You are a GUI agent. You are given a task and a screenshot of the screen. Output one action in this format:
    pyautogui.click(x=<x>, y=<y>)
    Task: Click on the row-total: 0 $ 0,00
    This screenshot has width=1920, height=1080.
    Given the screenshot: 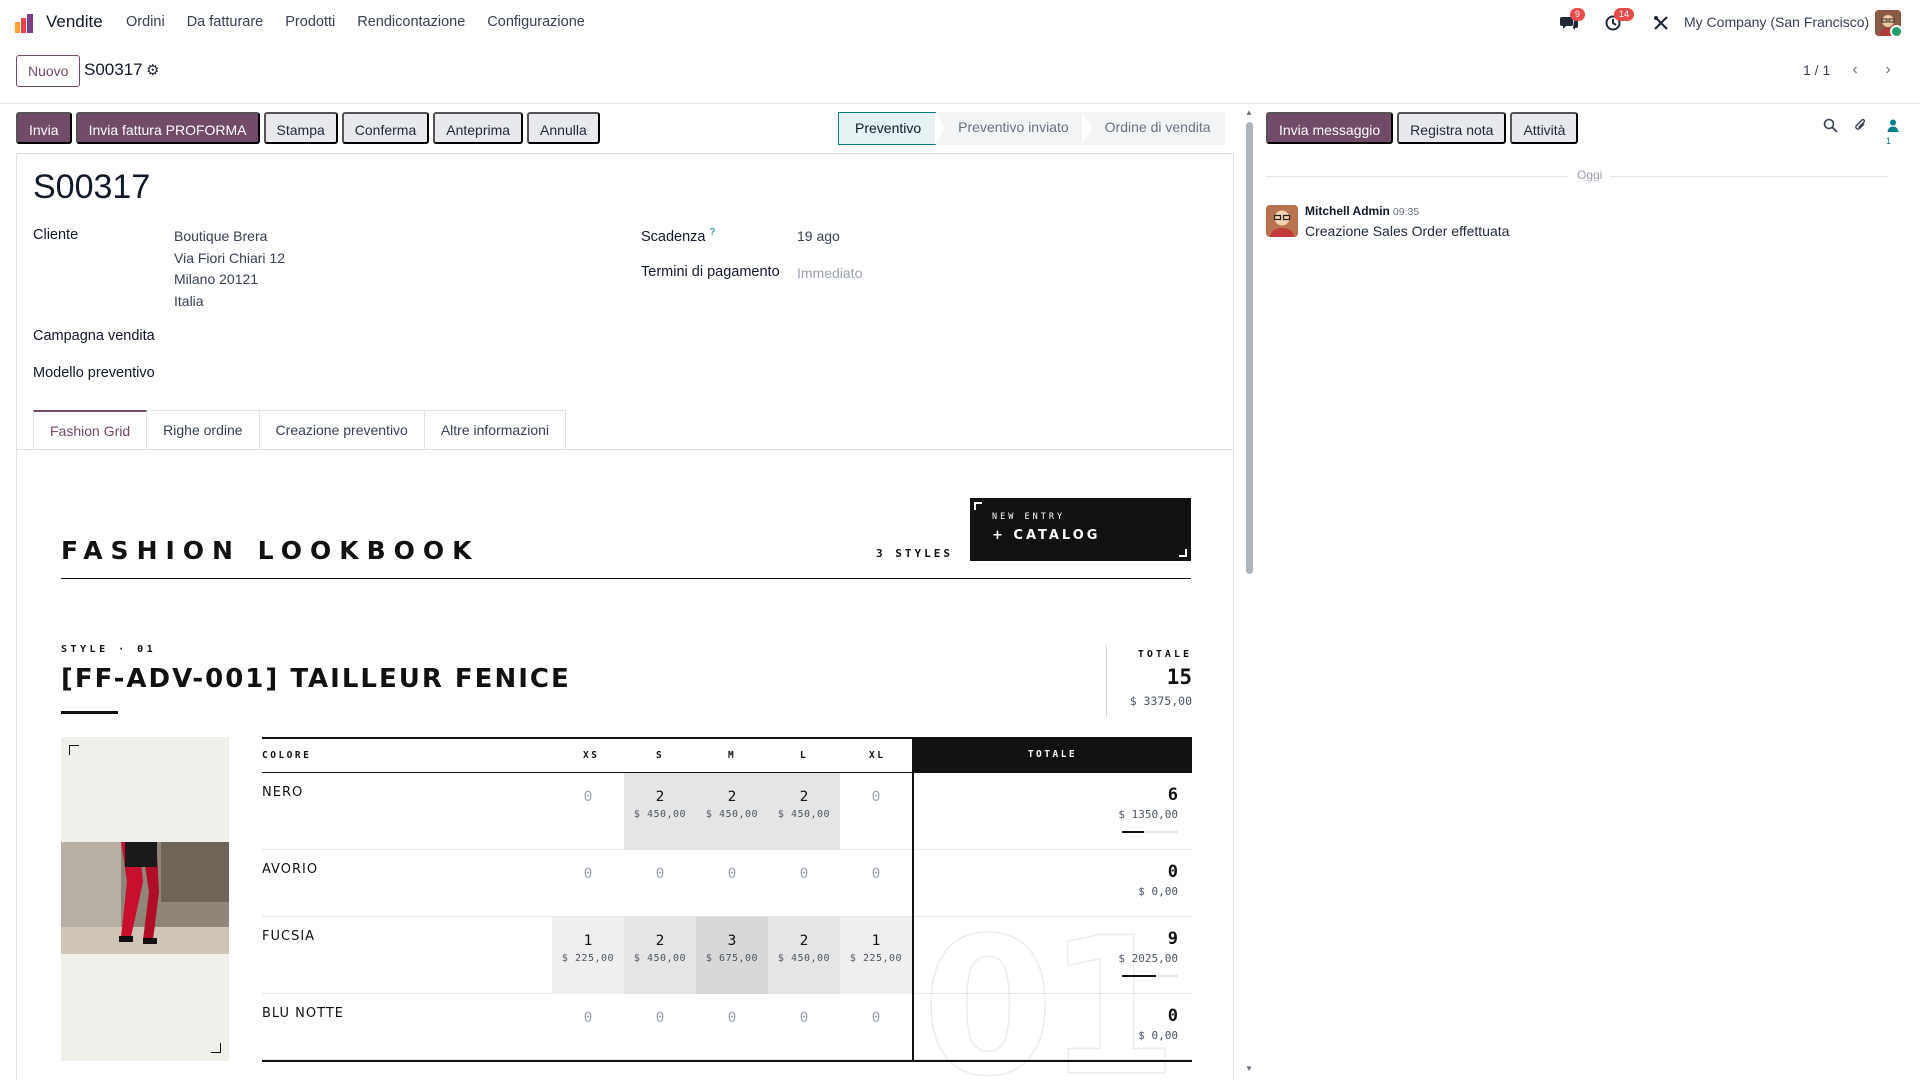 What is the action you would take?
    pyautogui.click(x=1158, y=880)
    